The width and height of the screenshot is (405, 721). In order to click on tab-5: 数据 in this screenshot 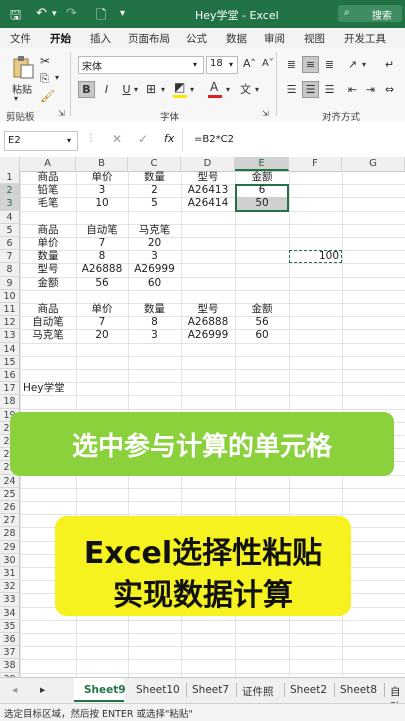, I will do `click(236, 38)`.